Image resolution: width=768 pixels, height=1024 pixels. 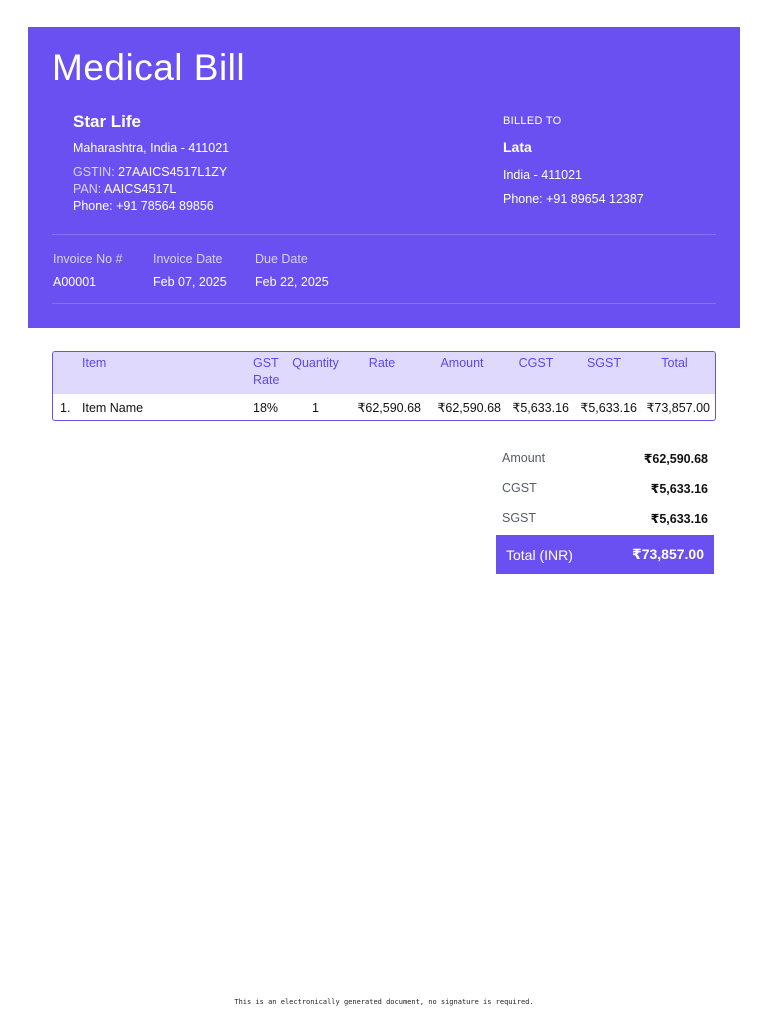 What do you see at coordinates (151, 148) in the screenshot?
I see `seller-address: Maharashtra, India - 411021` at bounding box center [151, 148].